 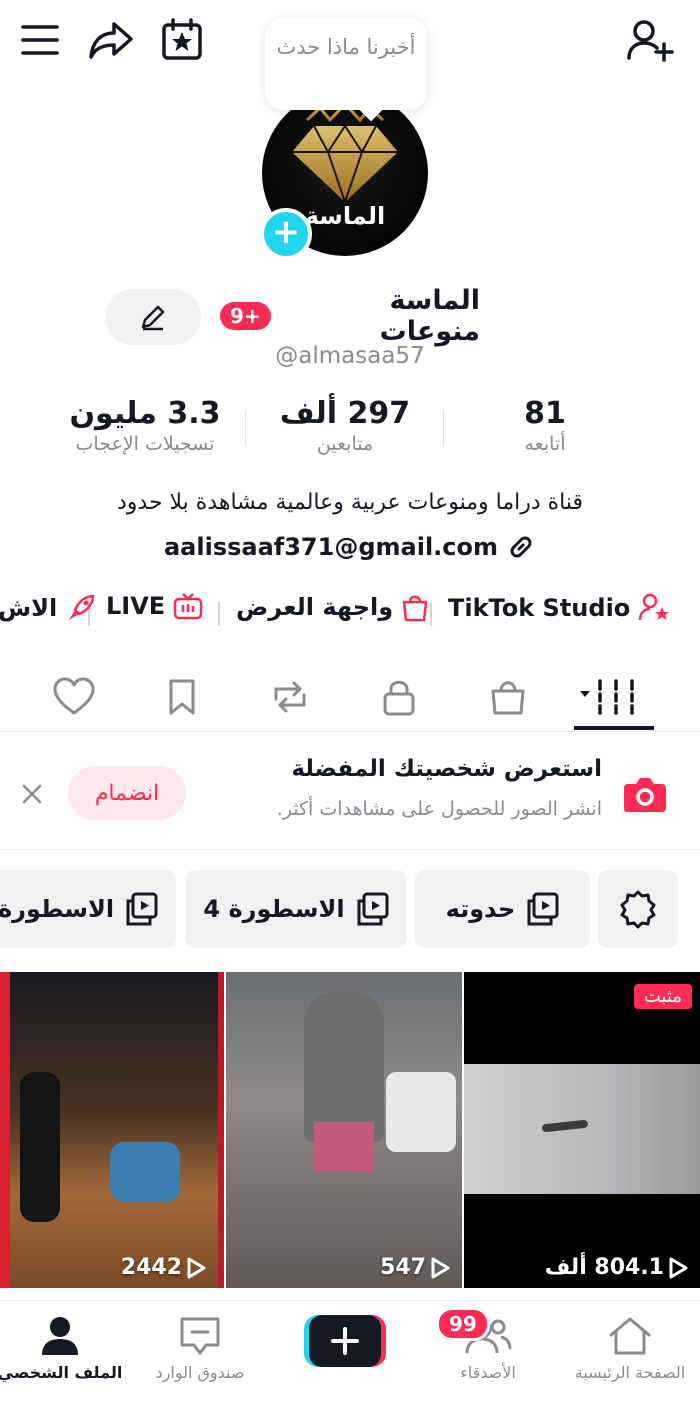 I want to click on friends-badge: 99, so click(x=463, y=1324).